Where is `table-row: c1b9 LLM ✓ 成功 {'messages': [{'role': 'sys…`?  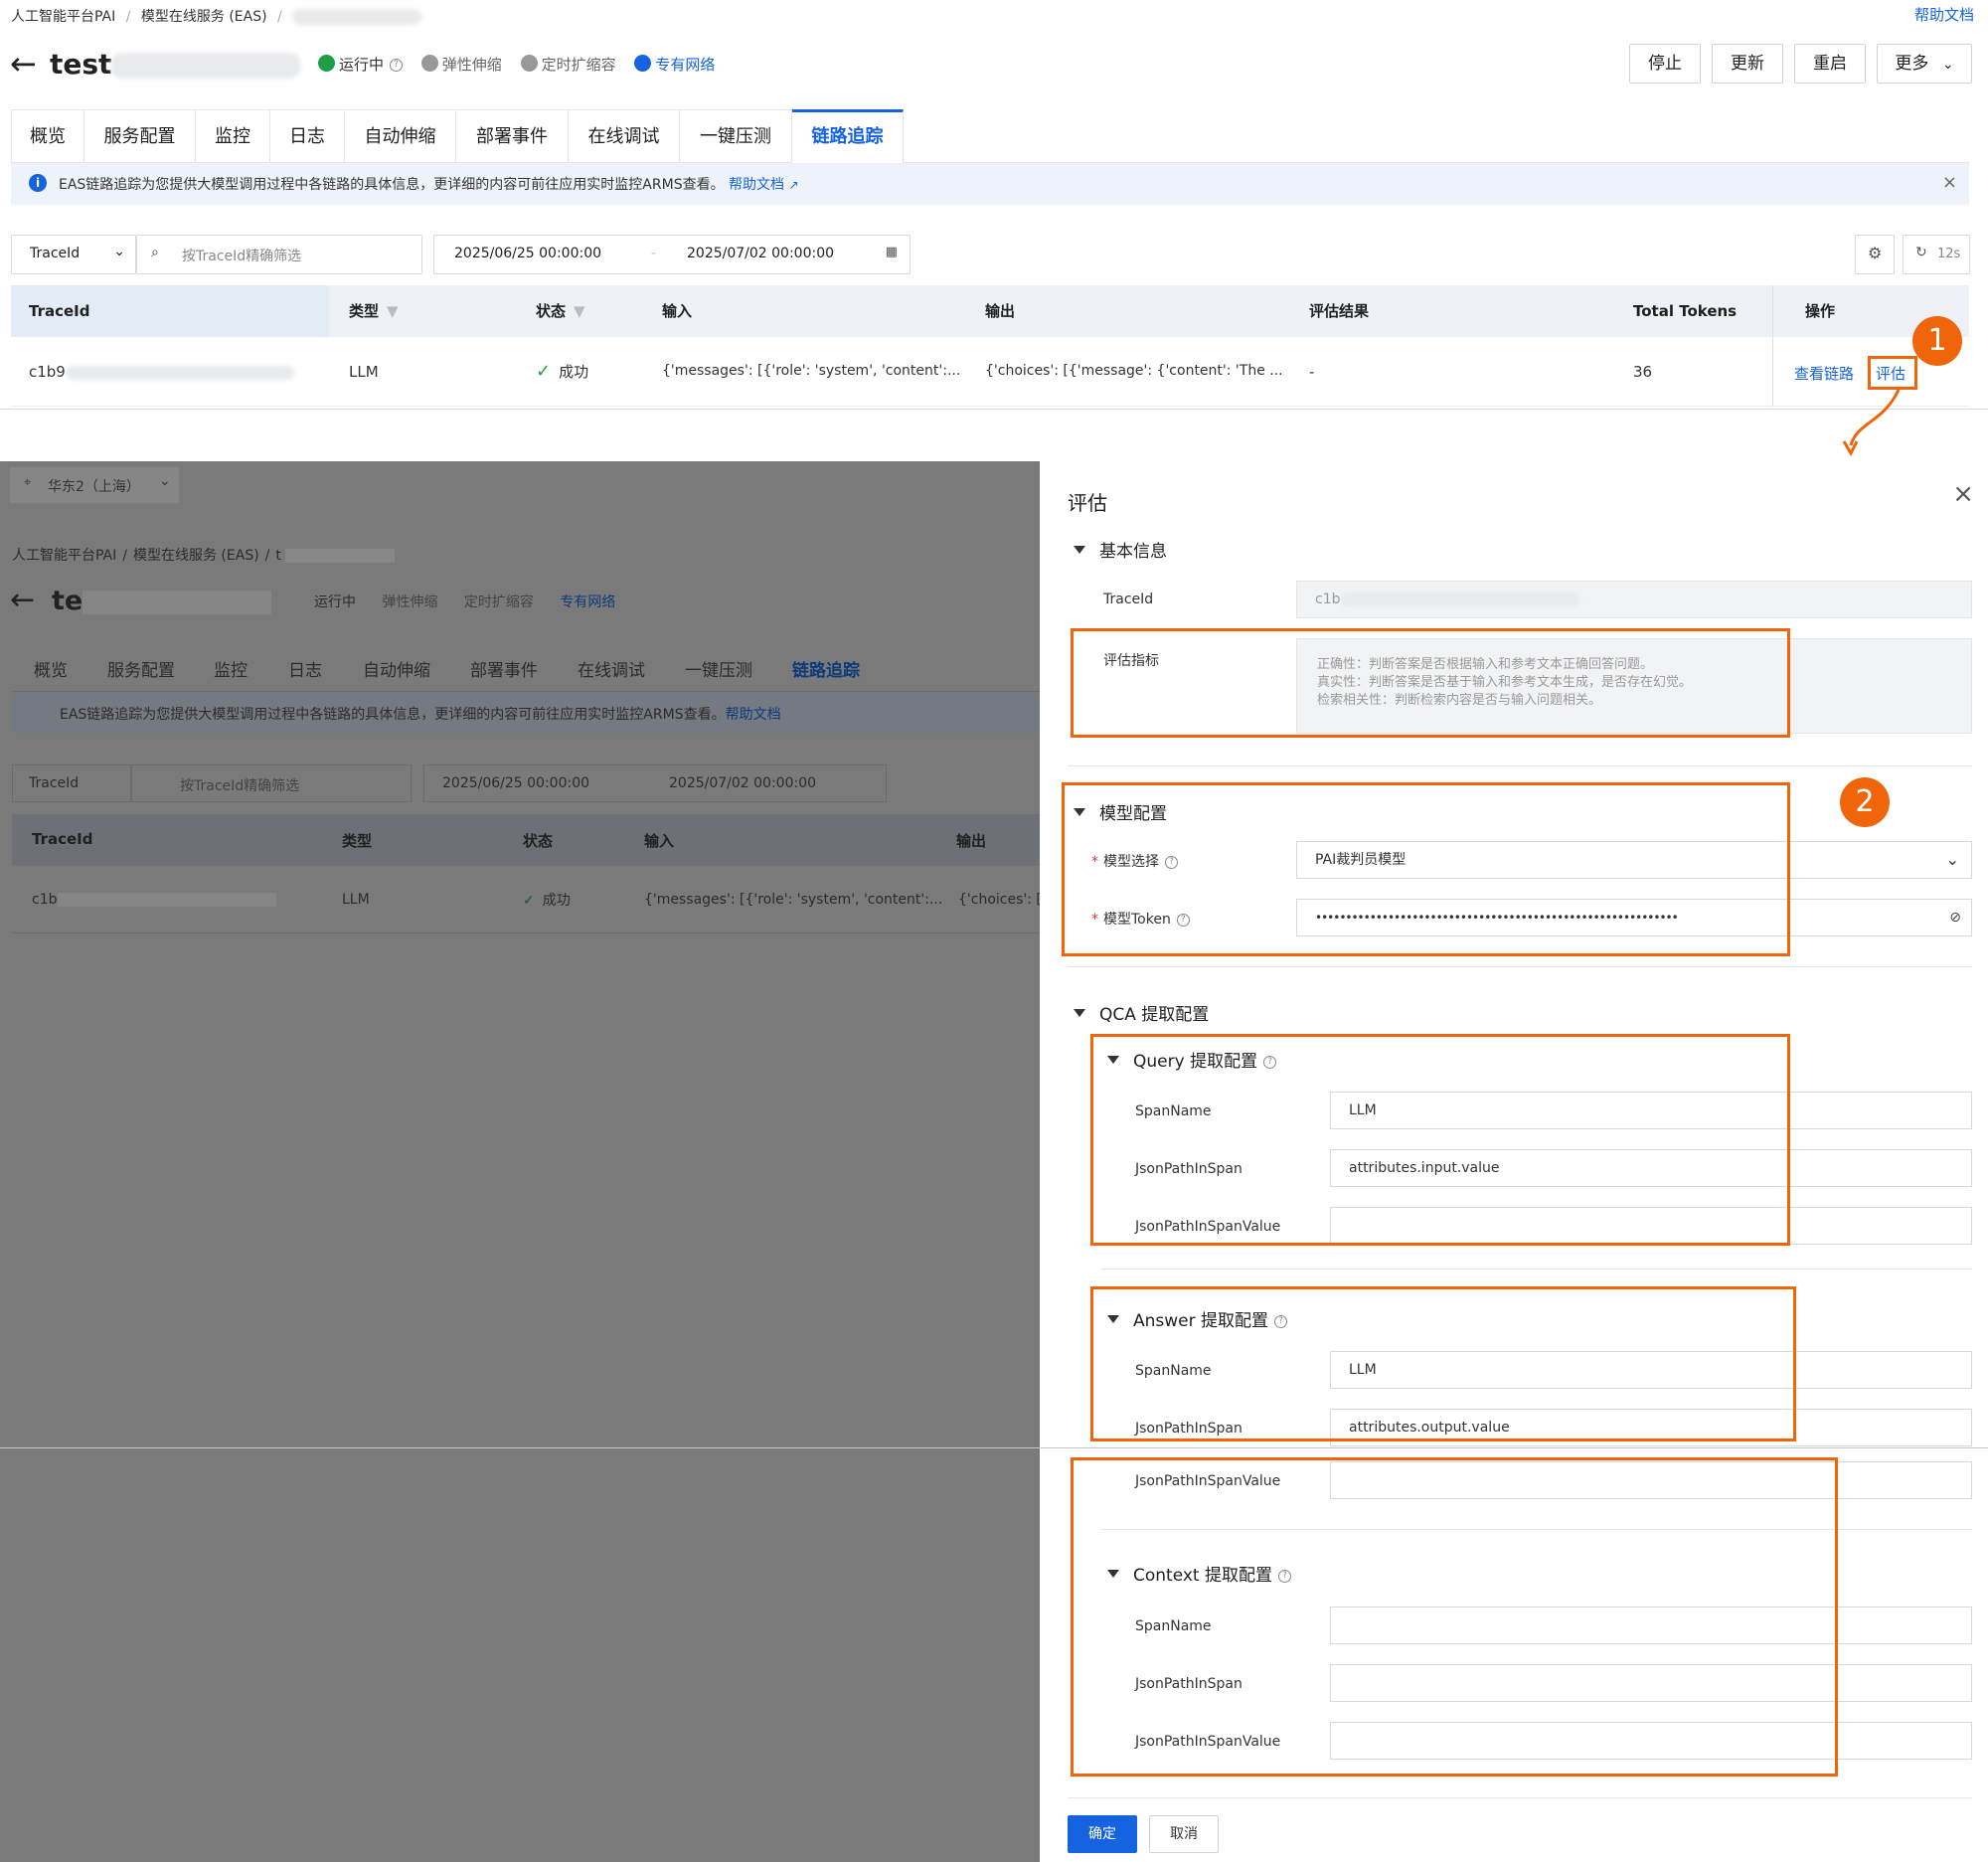
table-row: c1b9 LLM ✓ 成功 {'messages': [{'role': 'sys… is located at coordinates (990, 372).